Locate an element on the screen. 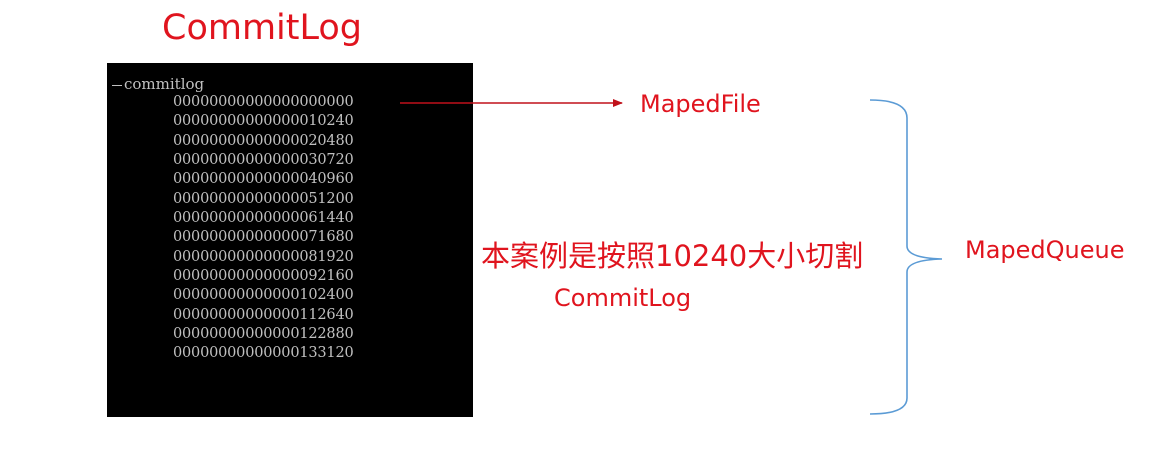 The height and width of the screenshot is (463, 1157). split-note: 本案例是按照10240大小切割 is located at coordinates (672, 256).